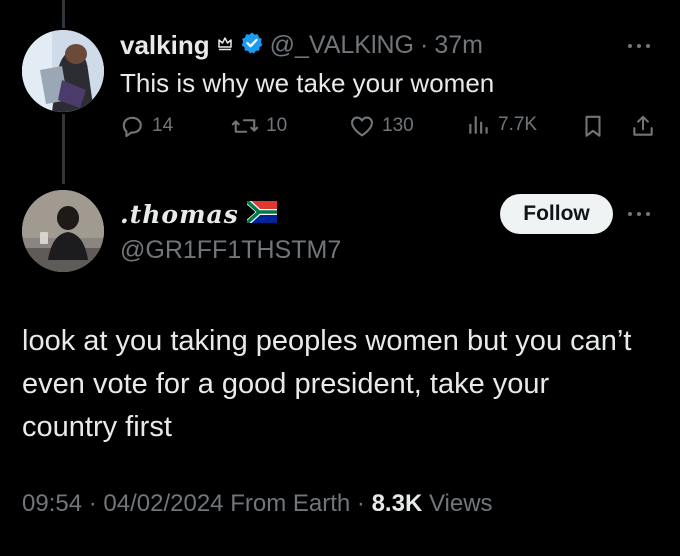  I want to click on reply-timestamp: 37m, so click(458, 45).